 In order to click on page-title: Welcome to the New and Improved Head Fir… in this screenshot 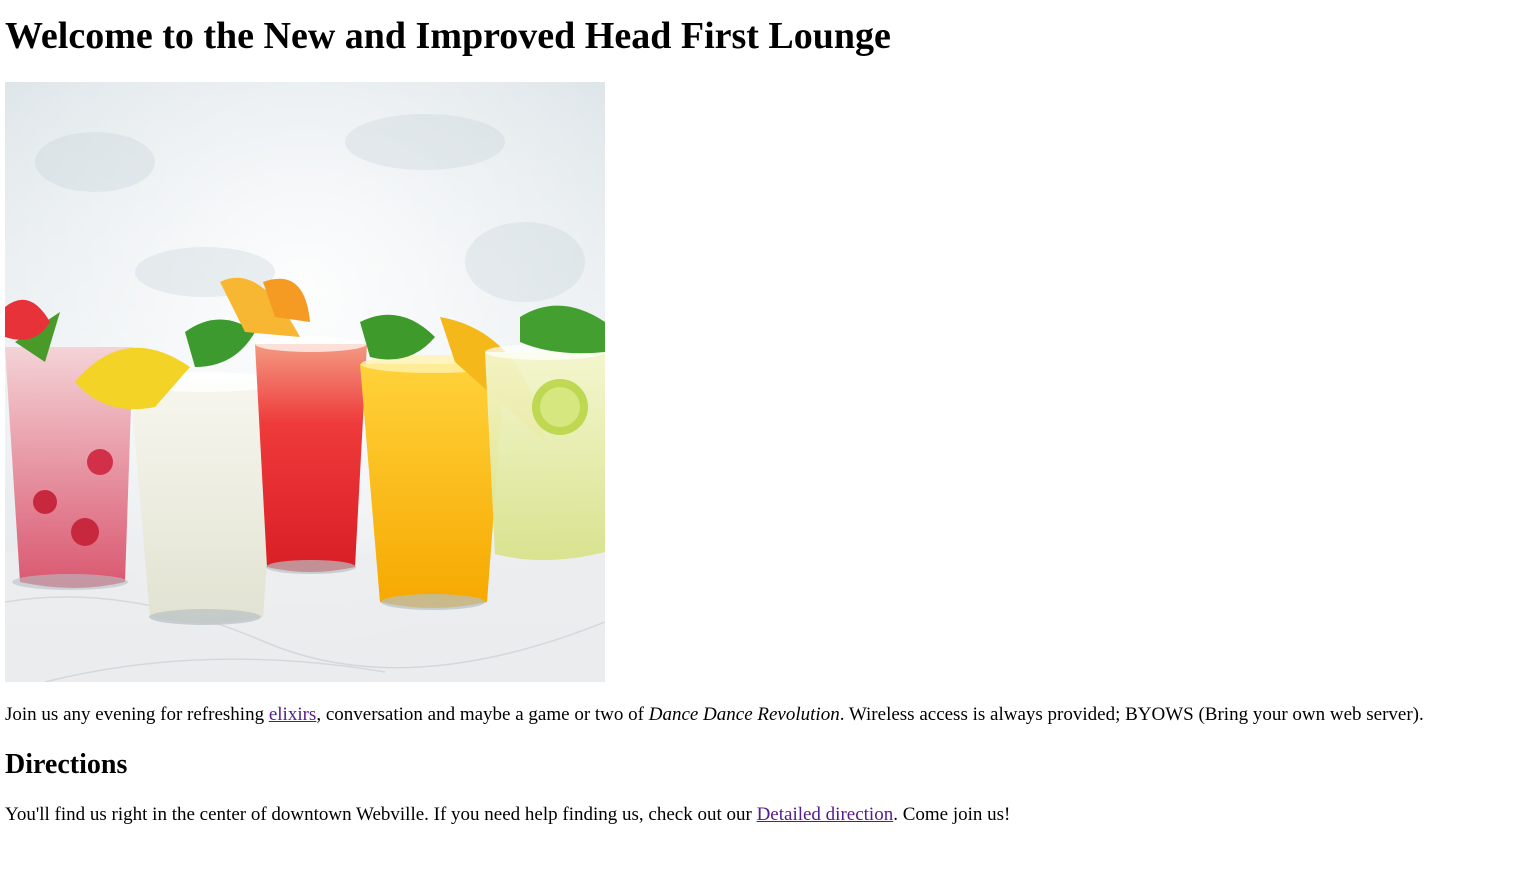, I will do `click(448, 36)`.